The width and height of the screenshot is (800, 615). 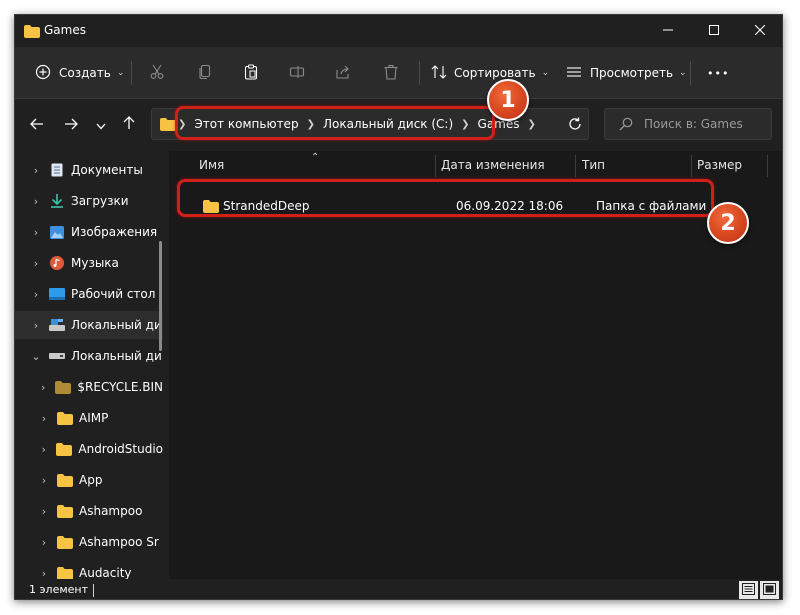 I want to click on sidebar-item-ashampoo: › Ashampoo, so click(x=89, y=511).